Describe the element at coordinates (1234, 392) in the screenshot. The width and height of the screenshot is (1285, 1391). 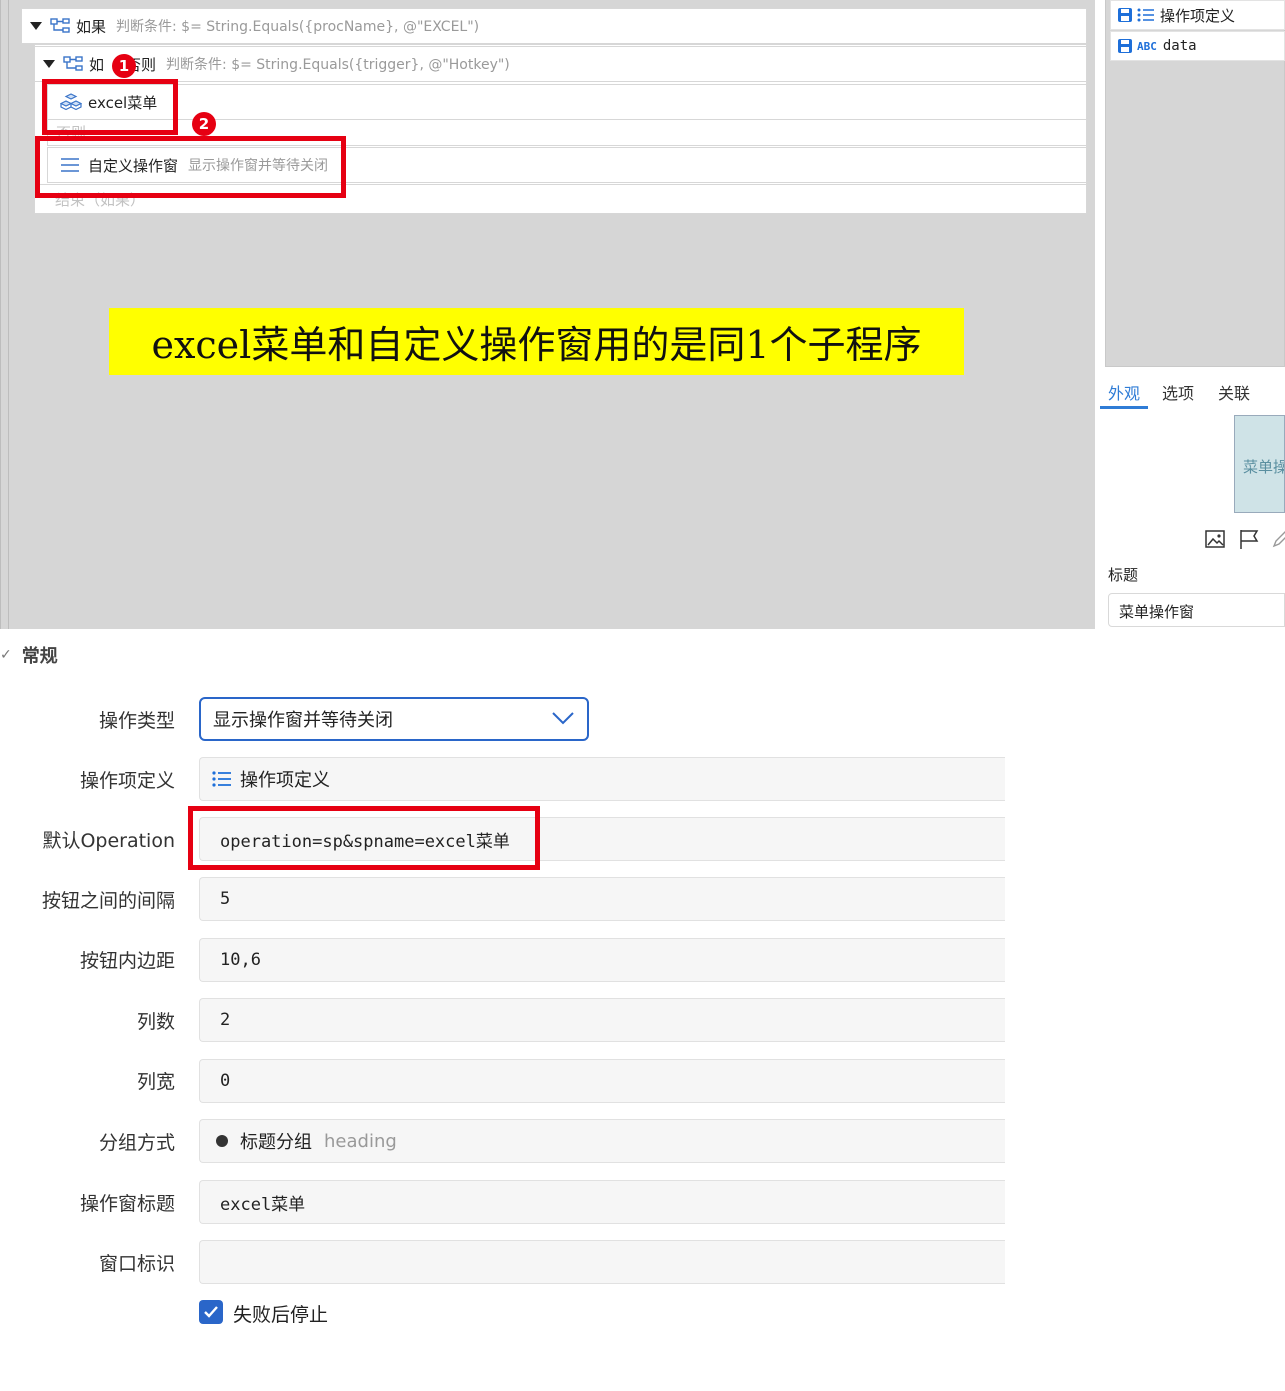
I see `tab-links: 关联` at that location.